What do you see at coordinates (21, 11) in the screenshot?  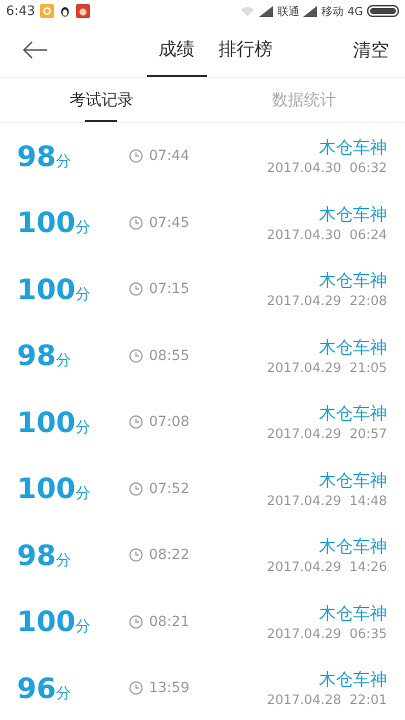 I see `status-time: 6:43` at bounding box center [21, 11].